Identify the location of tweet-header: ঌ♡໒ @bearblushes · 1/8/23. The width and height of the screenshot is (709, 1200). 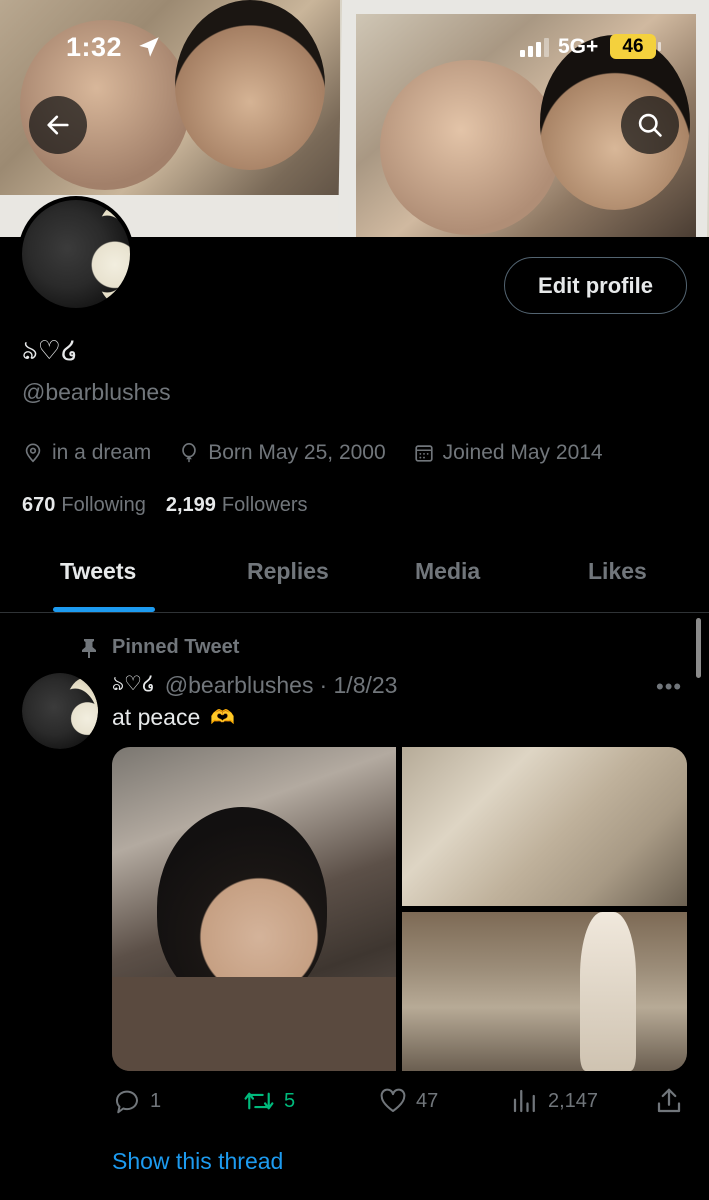
(254, 685).